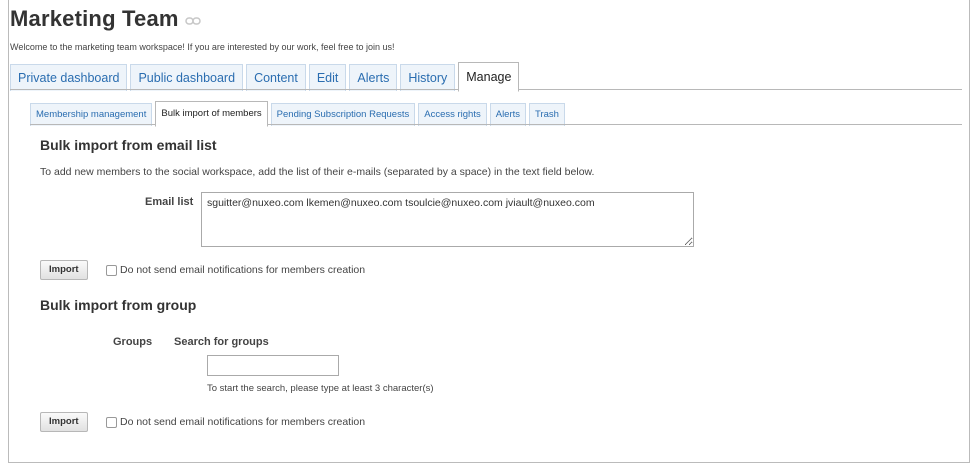 This screenshot has height=465, width=972. What do you see at coordinates (64, 270) in the screenshot?
I see `email-import-button: Import` at bounding box center [64, 270].